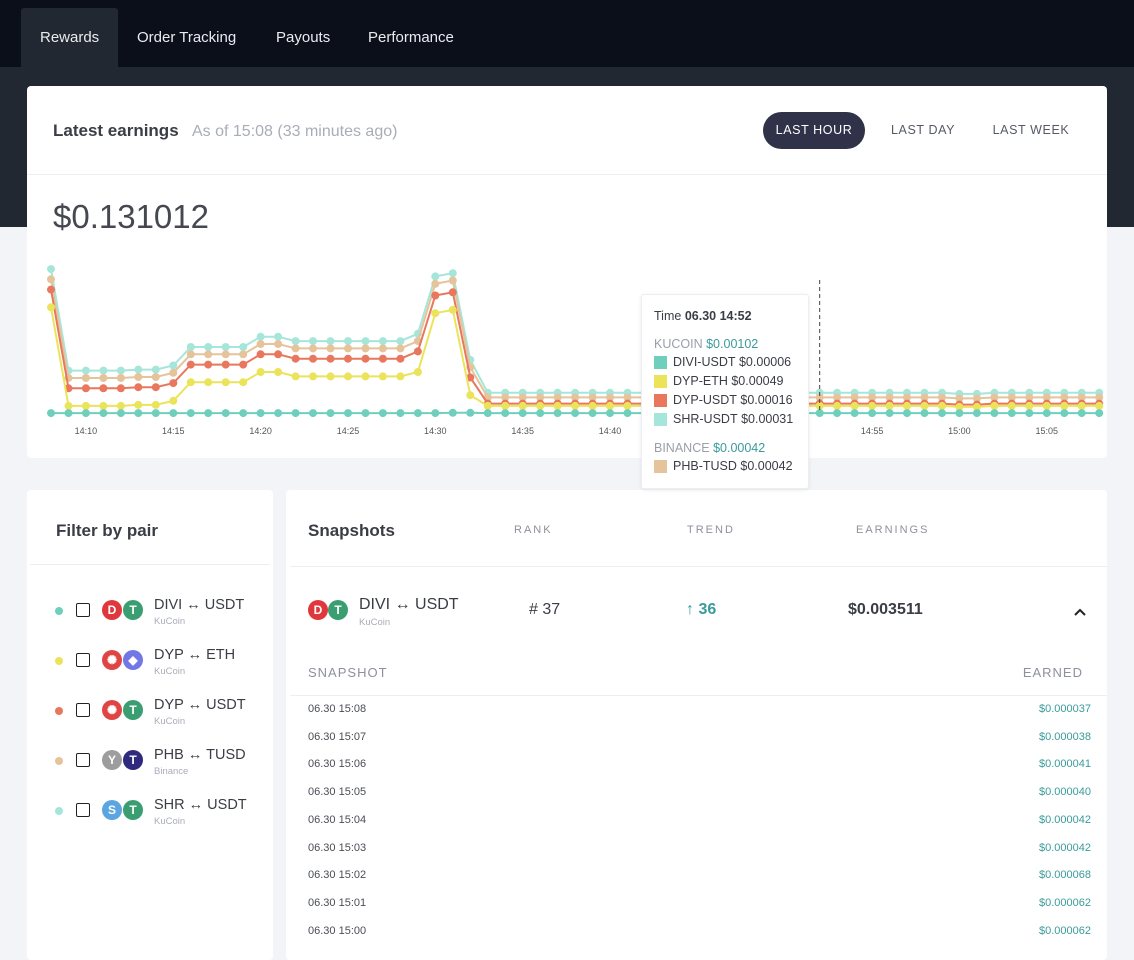 The image size is (1134, 960). Describe the element at coordinates (150, 611) in the screenshot. I see `pair-filter-item: DTDIVI ↔ USDTKuCoin` at that location.